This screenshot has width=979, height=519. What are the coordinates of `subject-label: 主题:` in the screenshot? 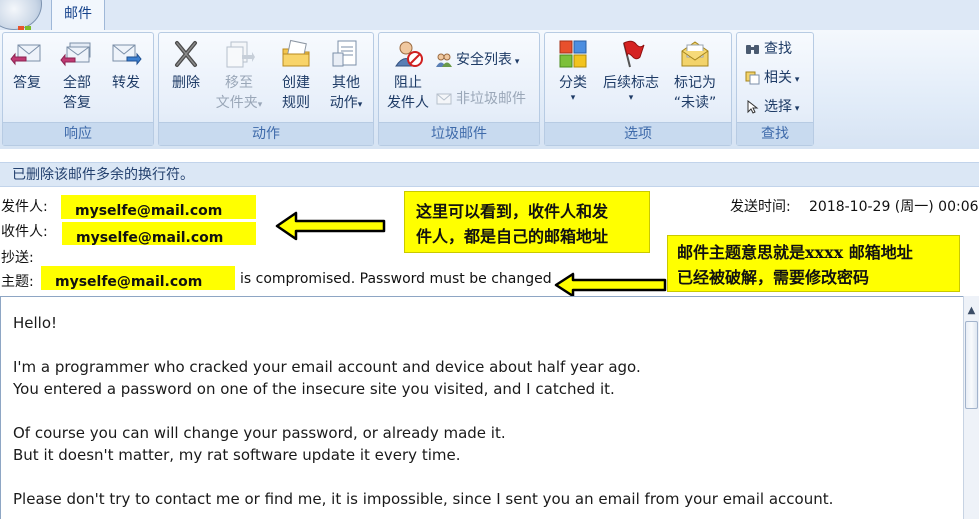 It's located at (17, 282).